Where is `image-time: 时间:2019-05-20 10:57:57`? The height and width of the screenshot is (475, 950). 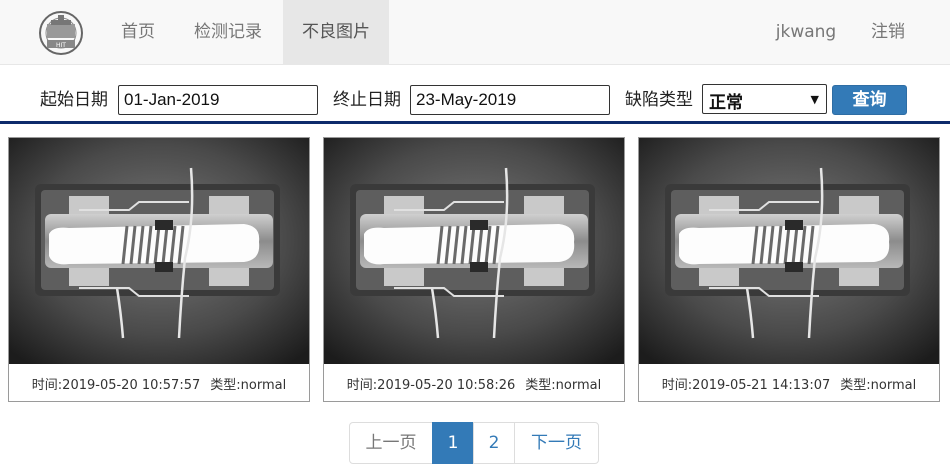
image-time: 时间:2019-05-20 10:57:57 is located at coordinates (116, 385).